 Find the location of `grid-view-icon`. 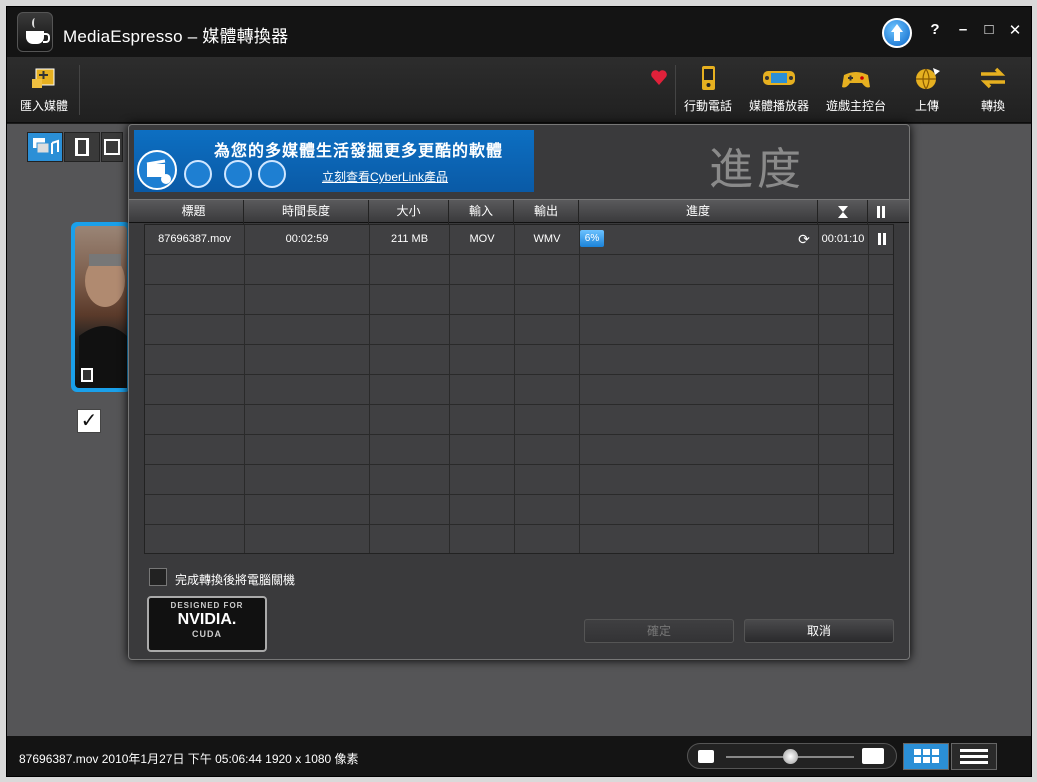

grid-view-icon is located at coordinates (926, 756).